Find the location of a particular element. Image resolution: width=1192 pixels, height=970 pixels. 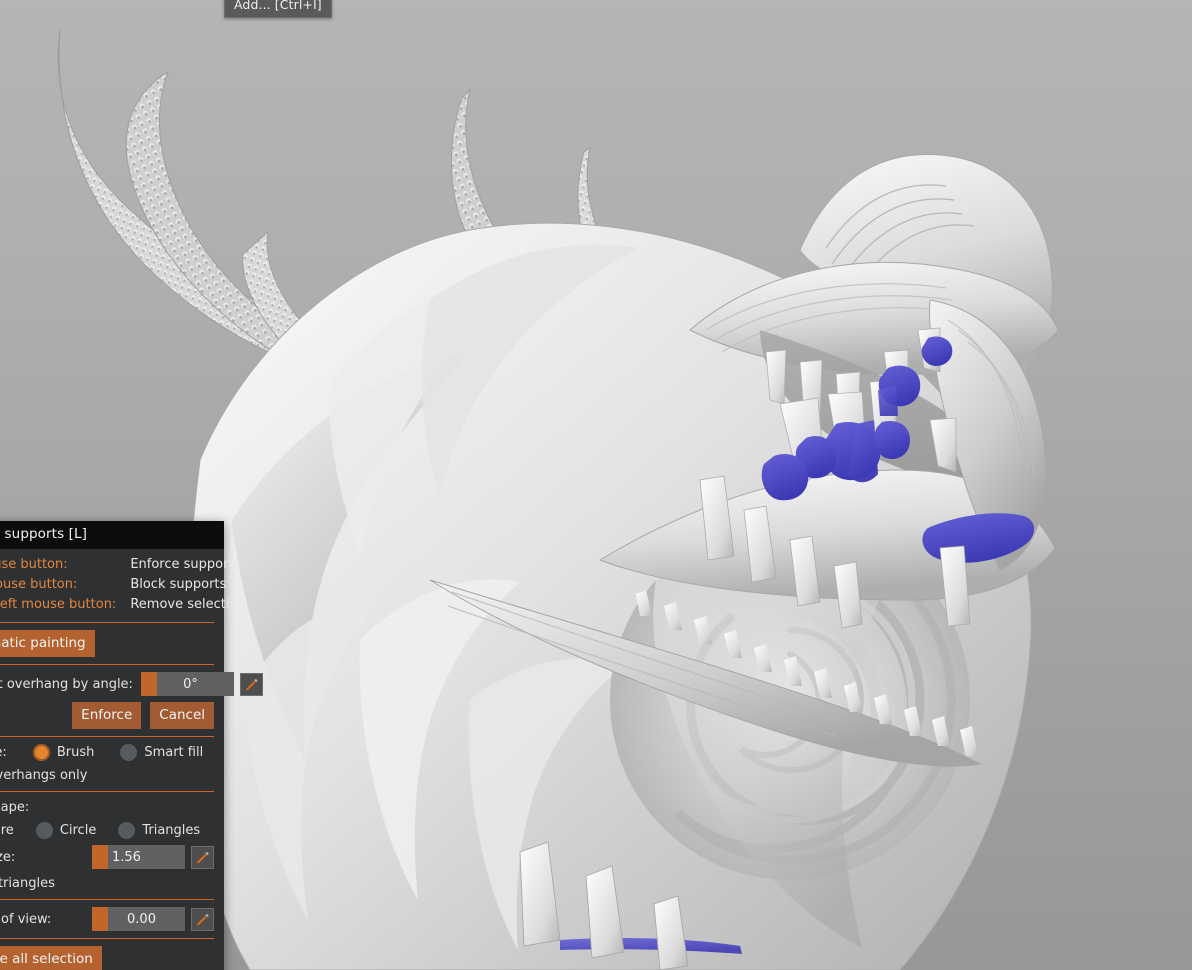

radio-tool-brush-label: Brush is located at coordinates (75, 752).